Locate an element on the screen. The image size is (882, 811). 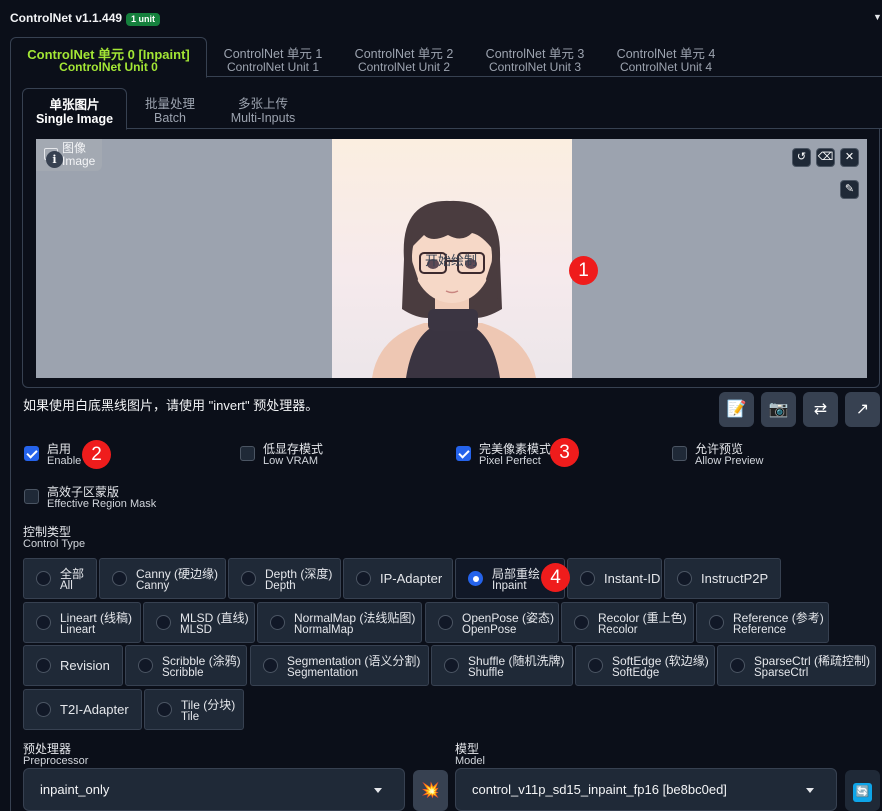
control-type-shuffle: Shuffle (随机洗牌) Shuffle is located at coordinates (502, 665).